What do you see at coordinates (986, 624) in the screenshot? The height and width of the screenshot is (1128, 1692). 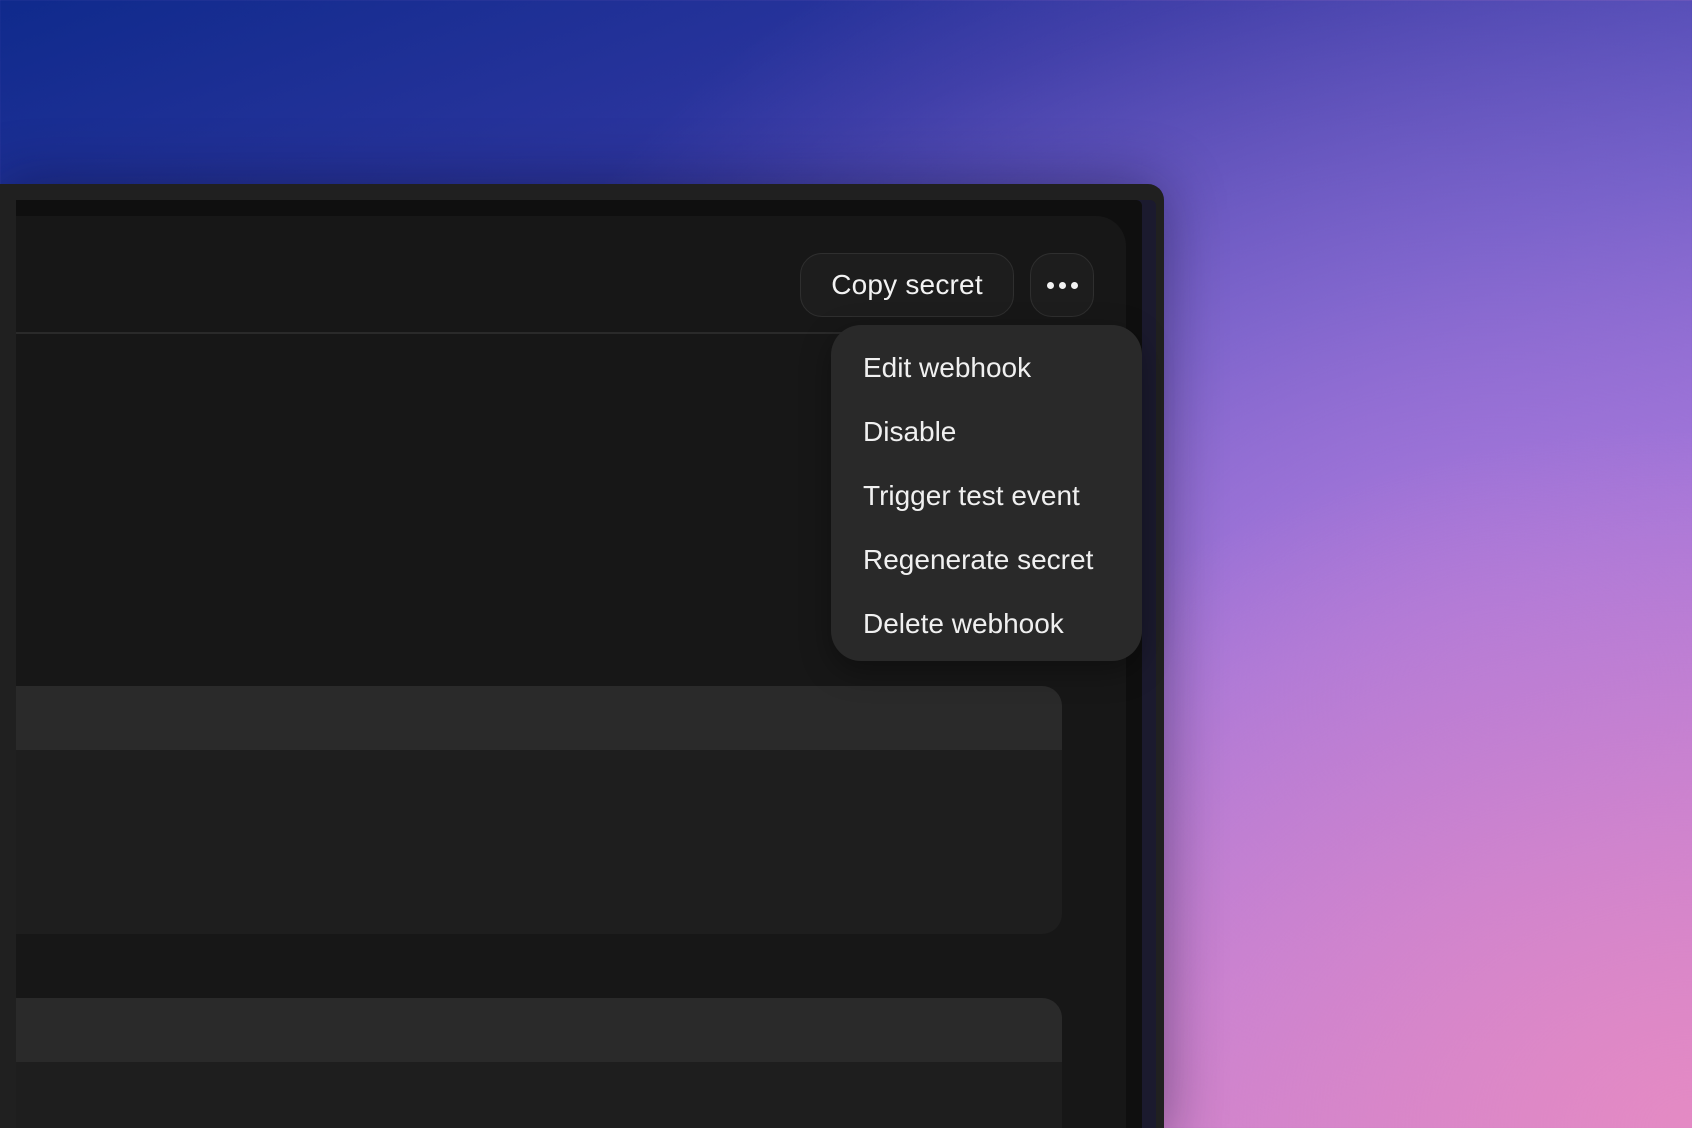 I see `menu-item-delete-webhook: Delete webhook` at bounding box center [986, 624].